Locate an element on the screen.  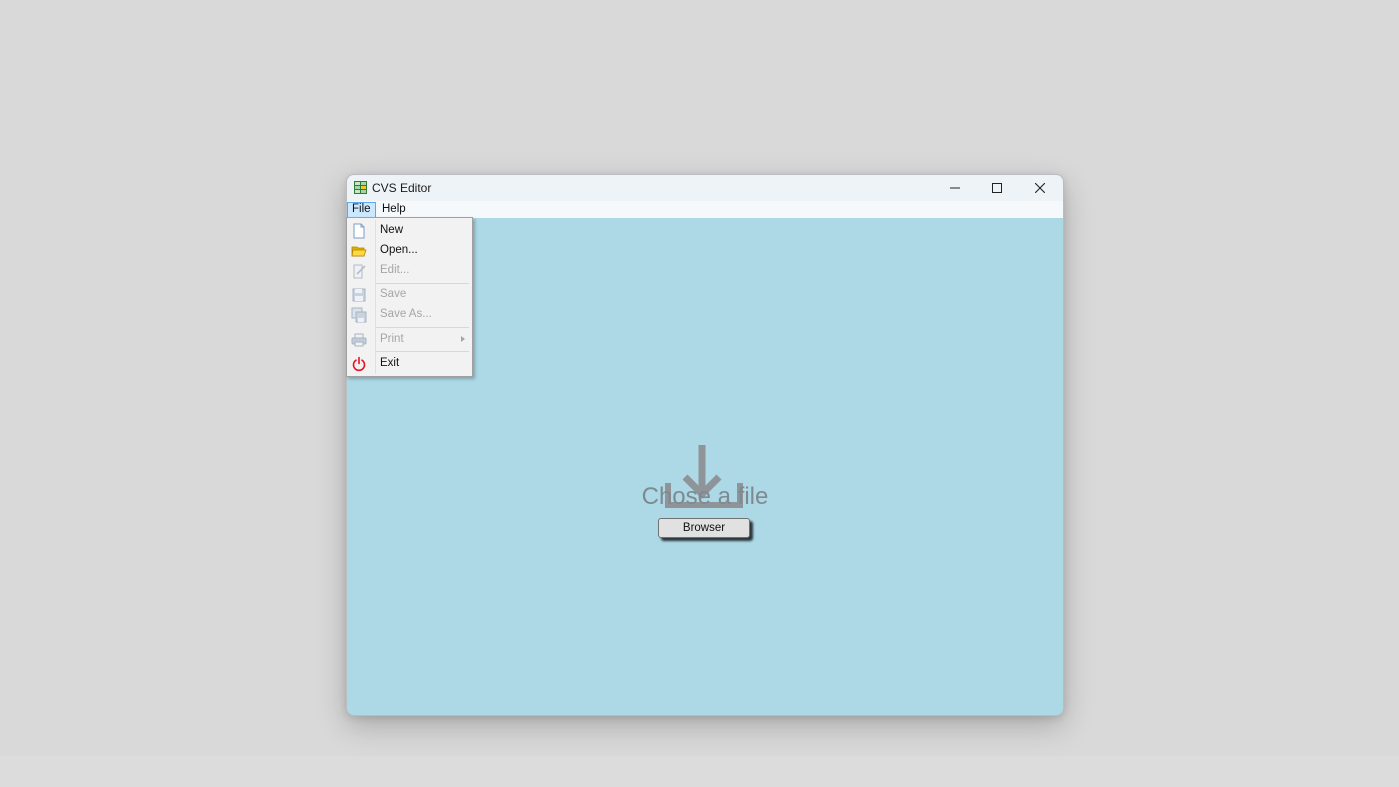
minimize-button is located at coordinates (955, 188).